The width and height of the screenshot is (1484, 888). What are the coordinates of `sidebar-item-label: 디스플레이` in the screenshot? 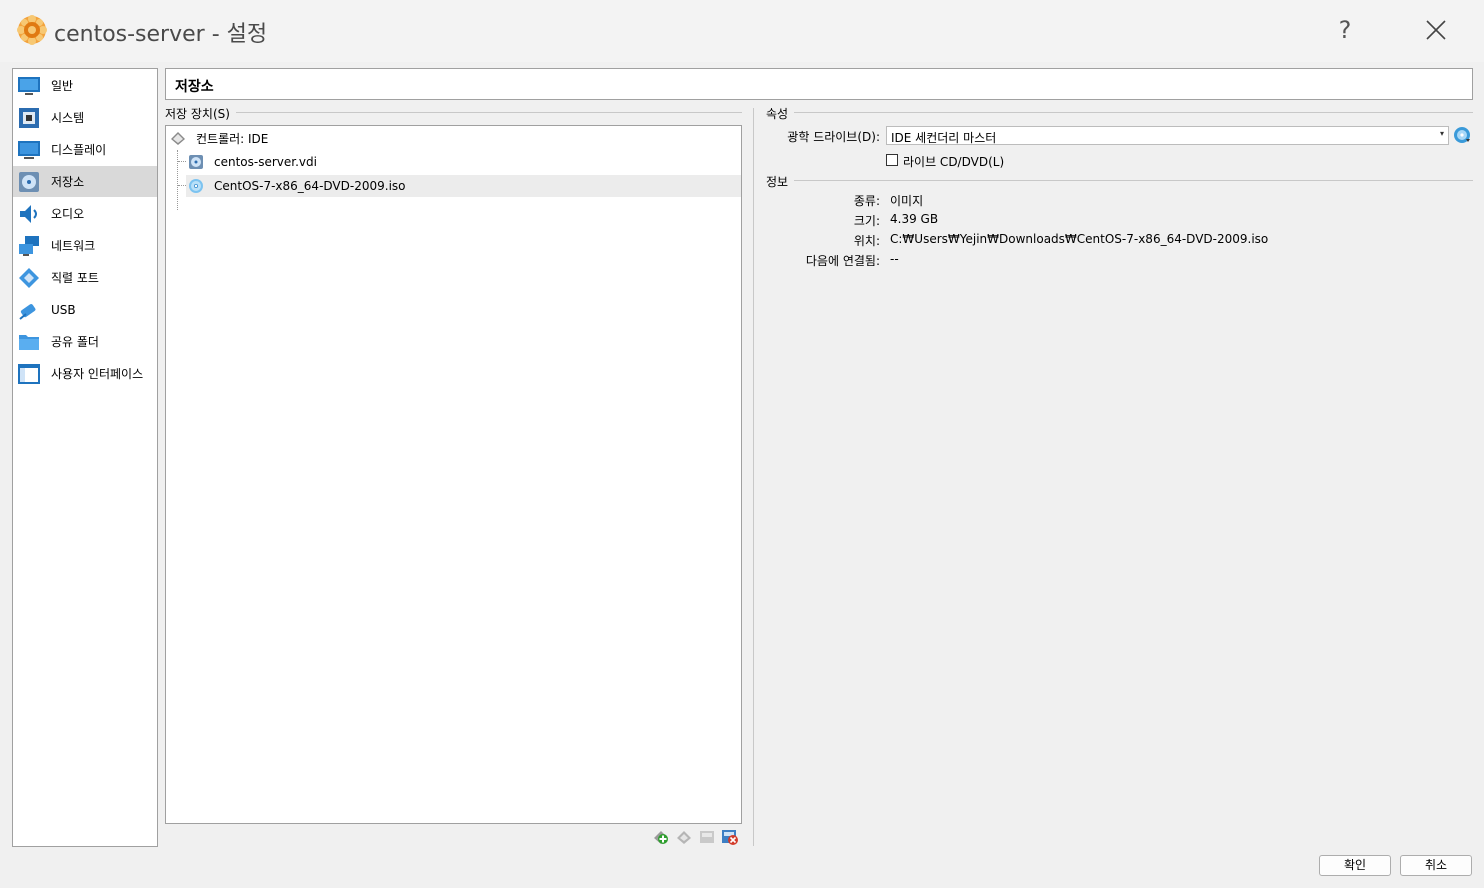 It's located at (79, 150).